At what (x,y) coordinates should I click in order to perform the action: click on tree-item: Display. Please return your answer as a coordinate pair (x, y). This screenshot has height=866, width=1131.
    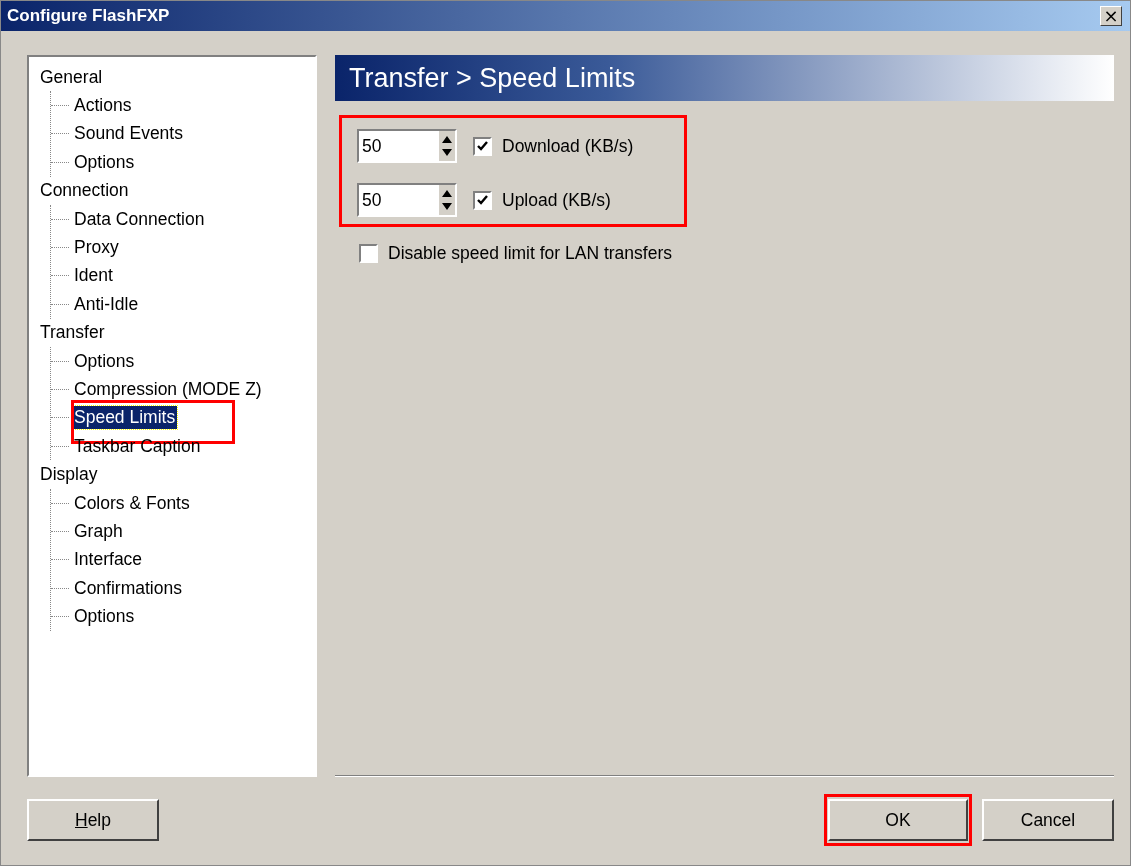
    Looking at the image, I should click on (69, 475).